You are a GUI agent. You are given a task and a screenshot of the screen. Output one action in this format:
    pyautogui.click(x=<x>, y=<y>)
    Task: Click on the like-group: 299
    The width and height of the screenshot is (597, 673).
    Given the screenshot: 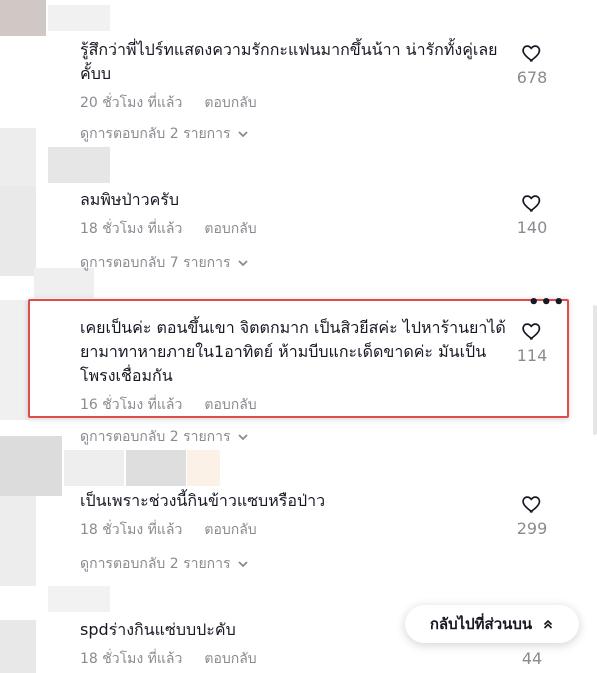 What is the action you would take?
    pyautogui.click(x=532, y=515)
    